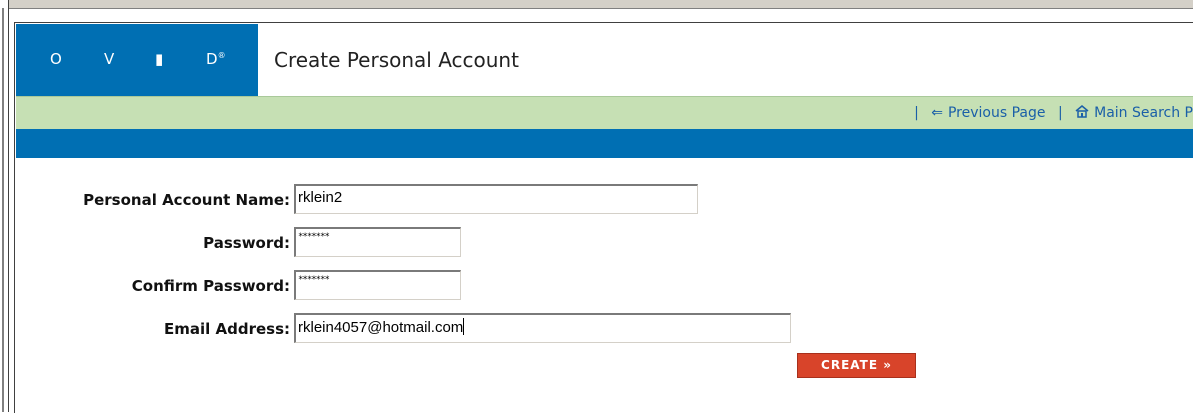 This screenshot has width=1193, height=413. Describe the element at coordinates (396, 60) in the screenshot. I see `page-title: Create Personal Account` at that location.